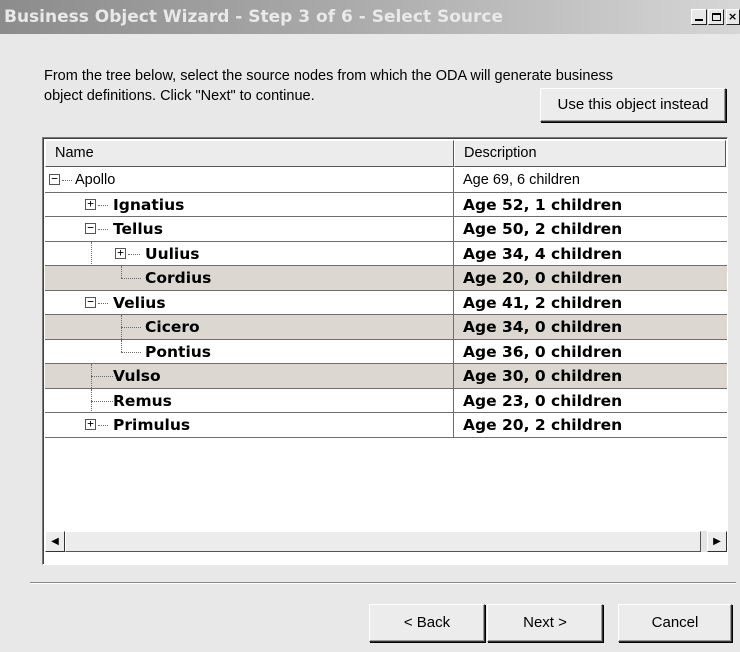 Image resolution: width=740 pixels, height=652 pixels. I want to click on tree-row-uulius: + Uulius Age 34, 4 children, so click(386, 253).